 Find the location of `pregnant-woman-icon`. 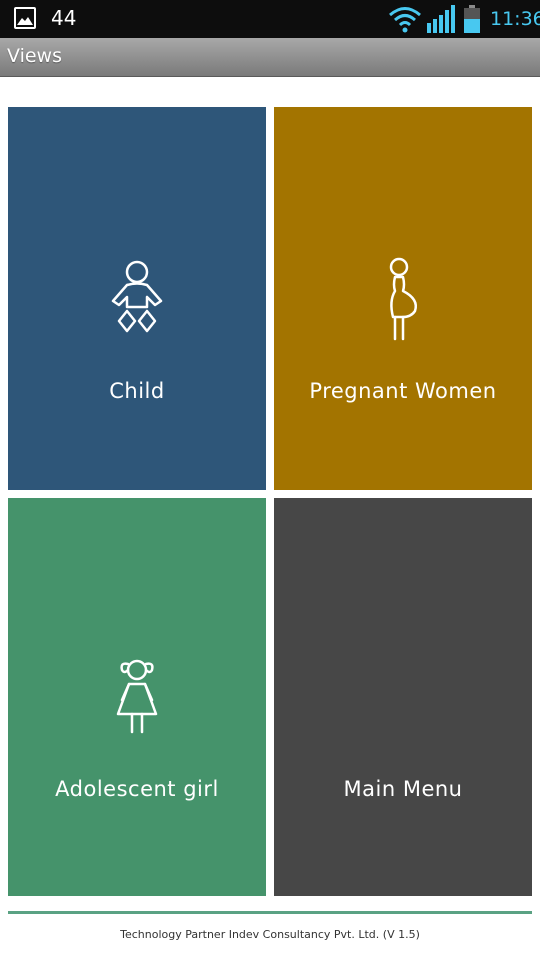

pregnant-woman-icon is located at coordinates (403, 299).